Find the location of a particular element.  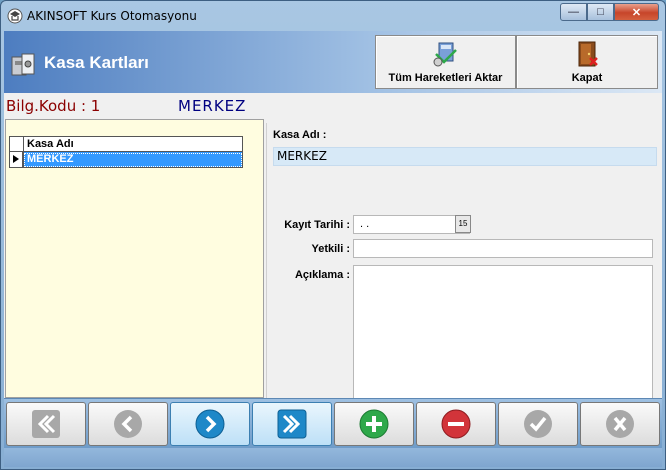

record-name: MERKEZ is located at coordinates (212, 106).